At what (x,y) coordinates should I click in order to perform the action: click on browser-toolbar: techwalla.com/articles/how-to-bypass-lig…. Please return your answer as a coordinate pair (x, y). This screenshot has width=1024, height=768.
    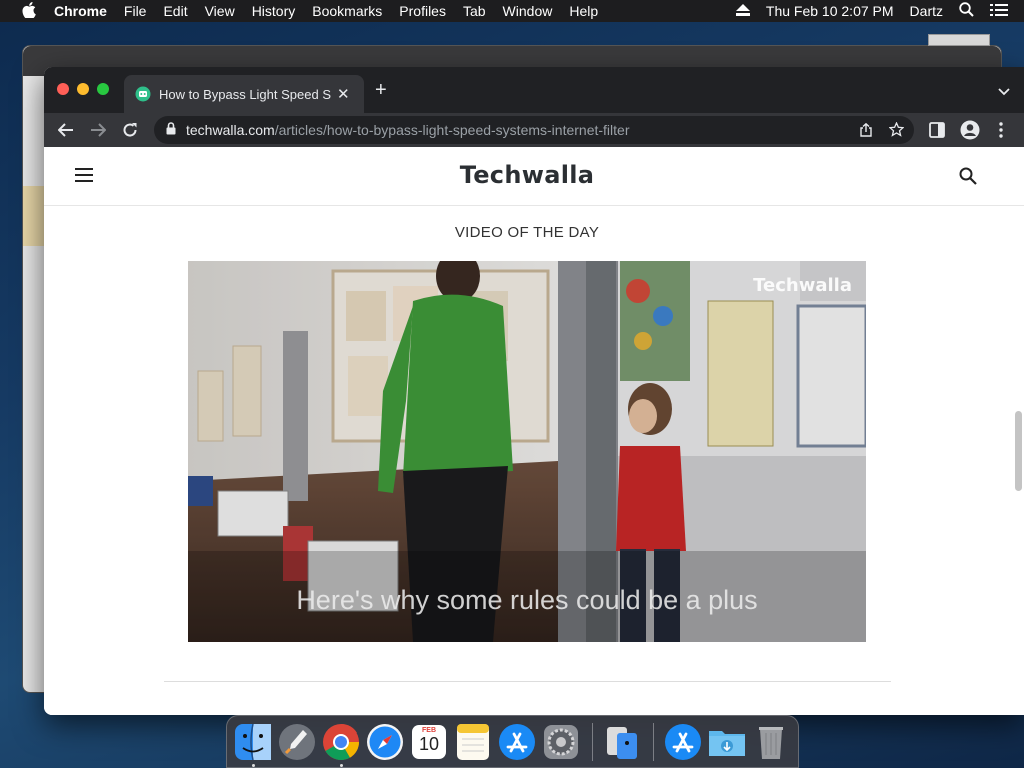
    Looking at the image, I should click on (534, 130).